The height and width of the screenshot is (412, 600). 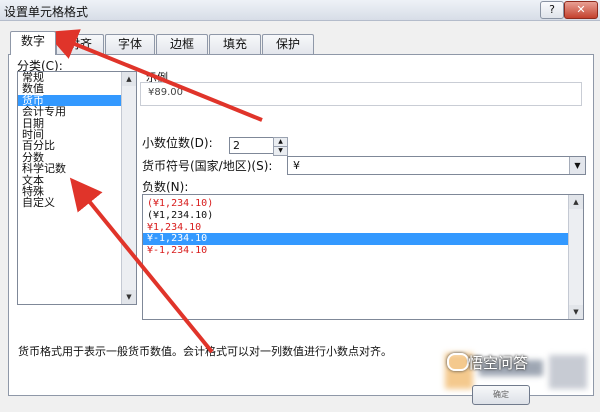 What do you see at coordinates (177, 143) in the screenshot?
I see `decimal-label: 小数位数(D):` at bounding box center [177, 143].